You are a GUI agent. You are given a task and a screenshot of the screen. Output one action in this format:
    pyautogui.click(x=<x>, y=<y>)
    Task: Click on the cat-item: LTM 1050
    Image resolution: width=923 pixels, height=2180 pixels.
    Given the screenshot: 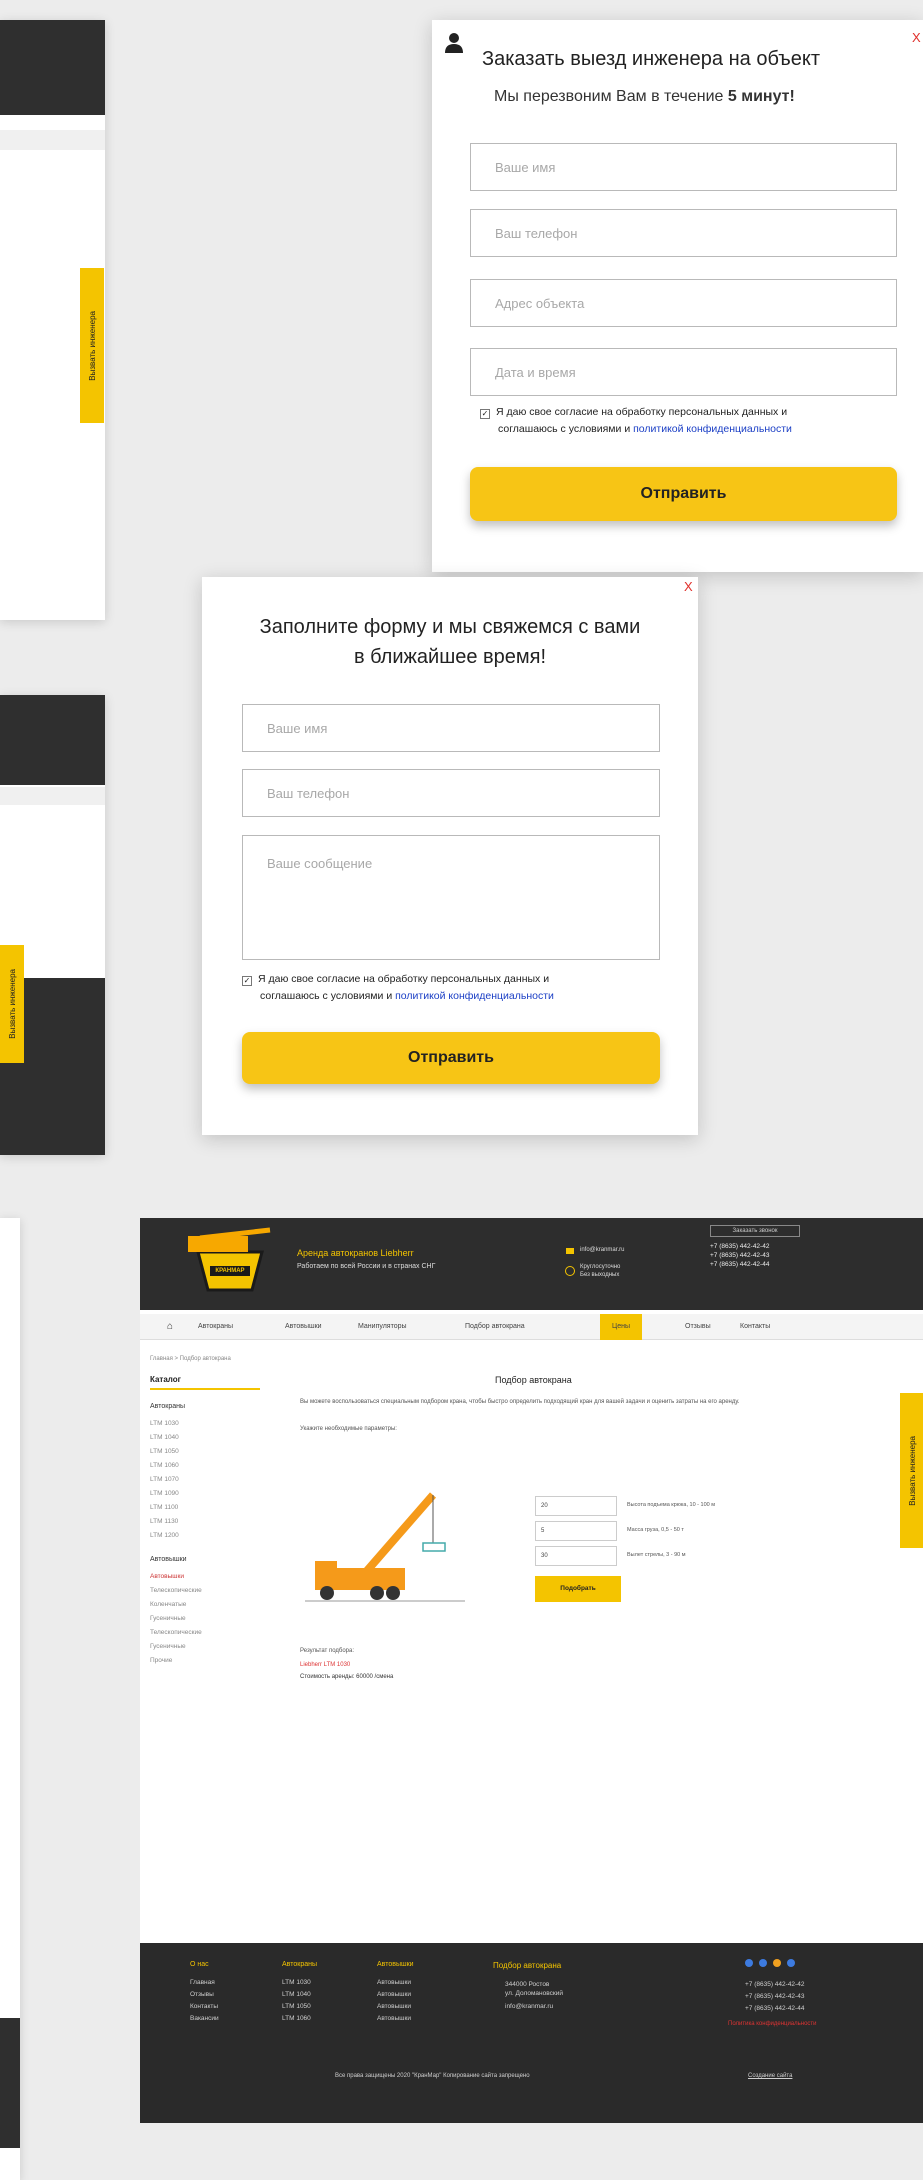 What is the action you would take?
    pyautogui.click(x=164, y=1451)
    